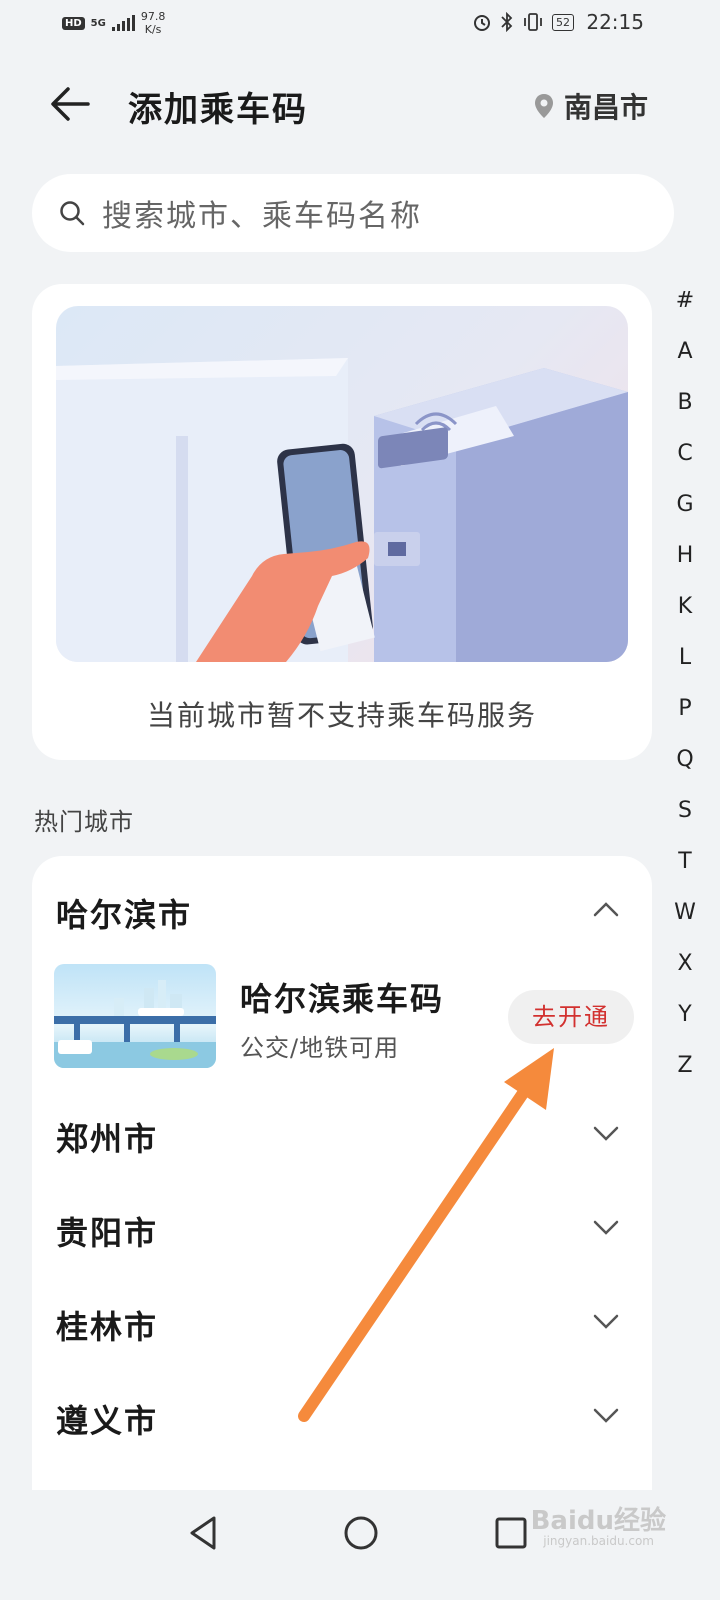 This screenshot has height=1600, width=720. I want to click on index-letter: Q, so click(684, 769).